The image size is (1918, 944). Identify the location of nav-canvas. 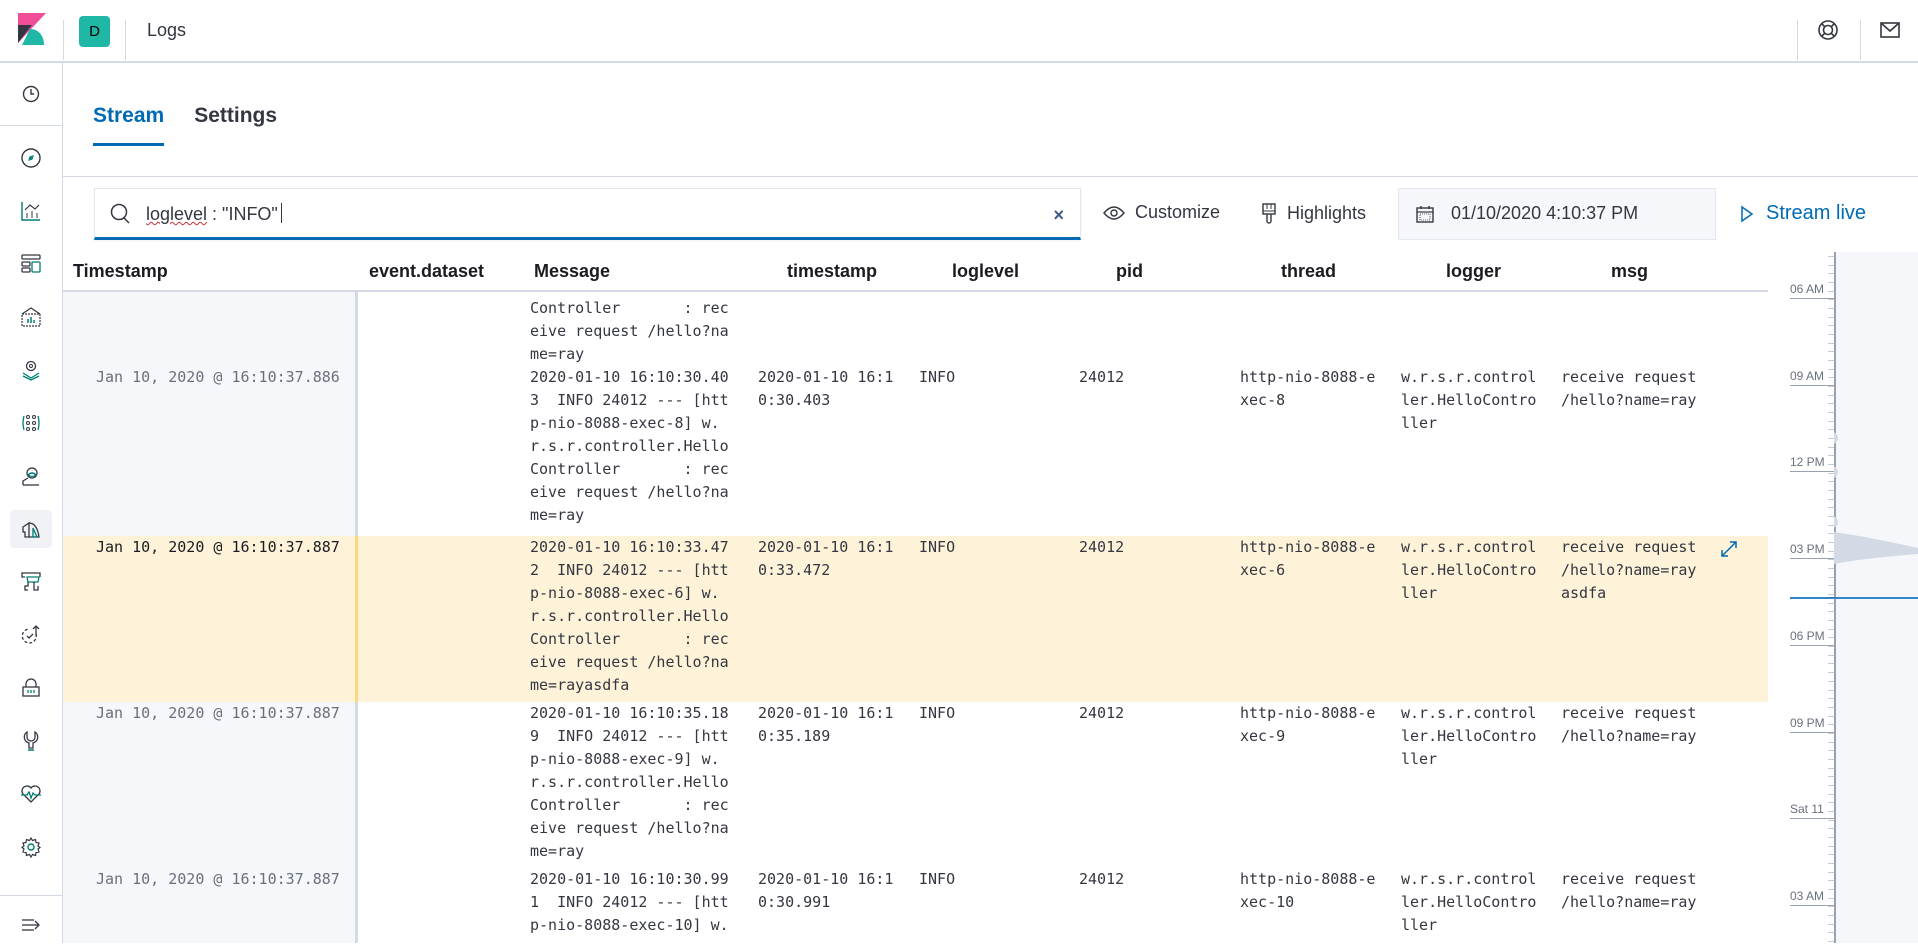
(31, 317).